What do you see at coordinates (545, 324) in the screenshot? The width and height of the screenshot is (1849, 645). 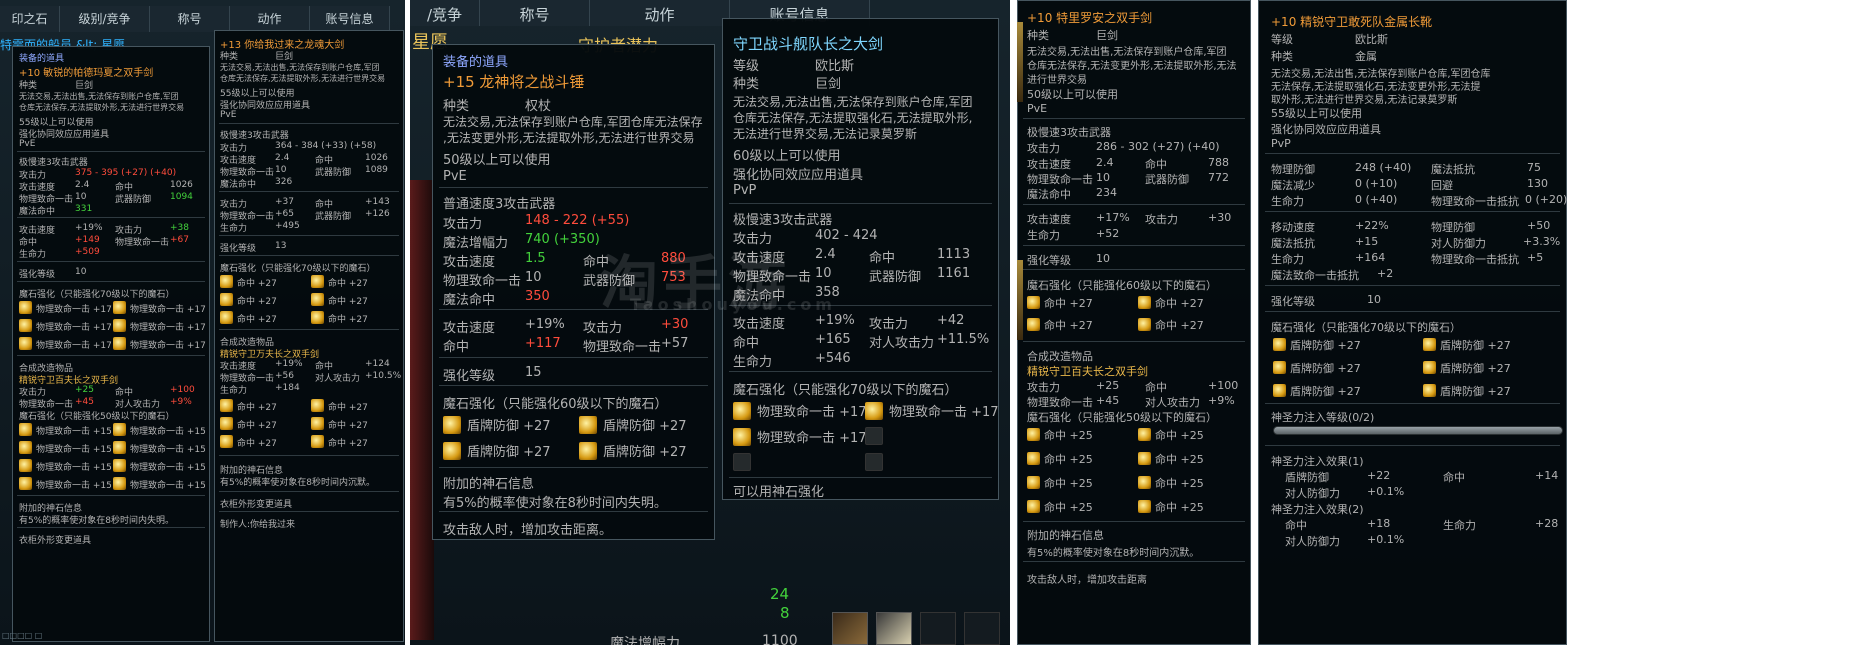 I see `bonus-spd-val: +19%` at bounding box center [545, 324].